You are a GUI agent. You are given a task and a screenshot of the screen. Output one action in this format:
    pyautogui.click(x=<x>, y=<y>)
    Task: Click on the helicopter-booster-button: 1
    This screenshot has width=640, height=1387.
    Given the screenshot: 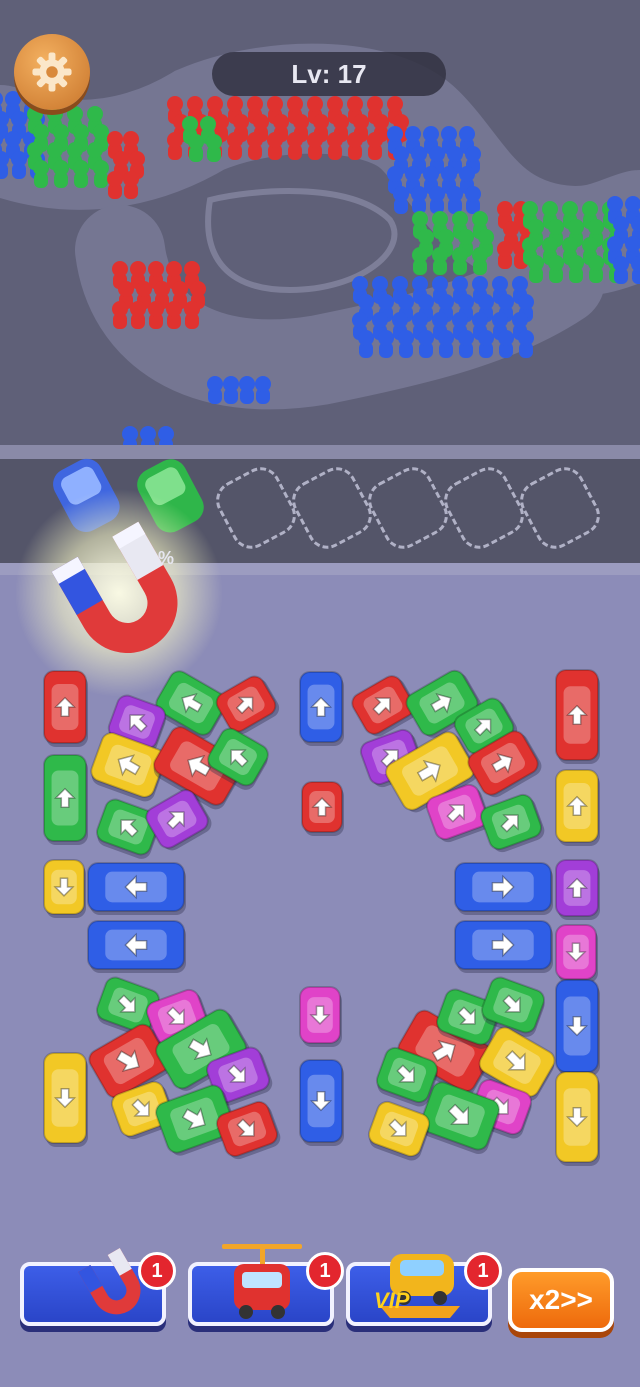 What is the action you would take?
    pyautogui.click(x=266, y=1285)
    